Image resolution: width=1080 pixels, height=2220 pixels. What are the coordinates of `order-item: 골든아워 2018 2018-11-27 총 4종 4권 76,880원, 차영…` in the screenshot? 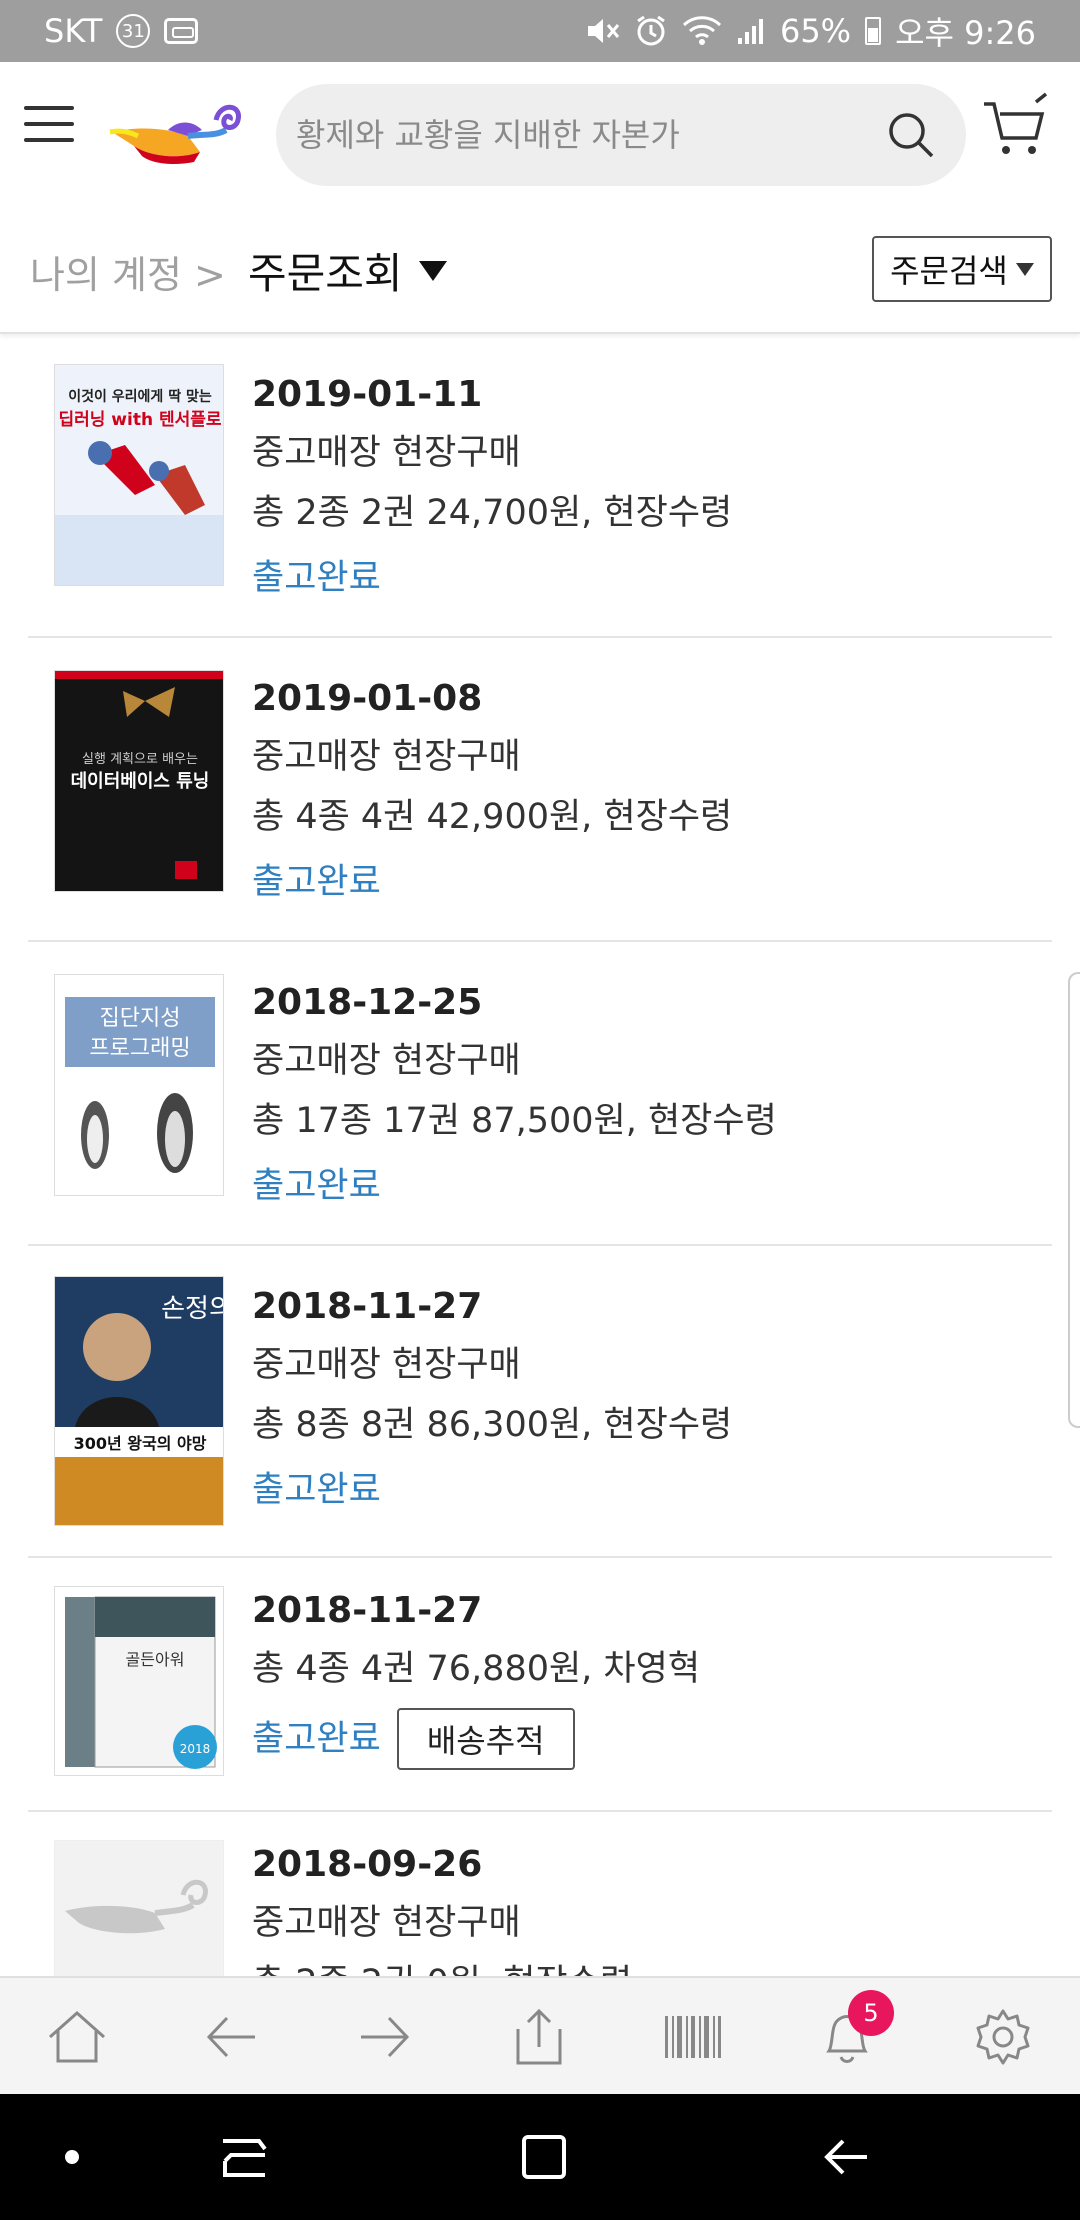 It's located at (540, 1686).